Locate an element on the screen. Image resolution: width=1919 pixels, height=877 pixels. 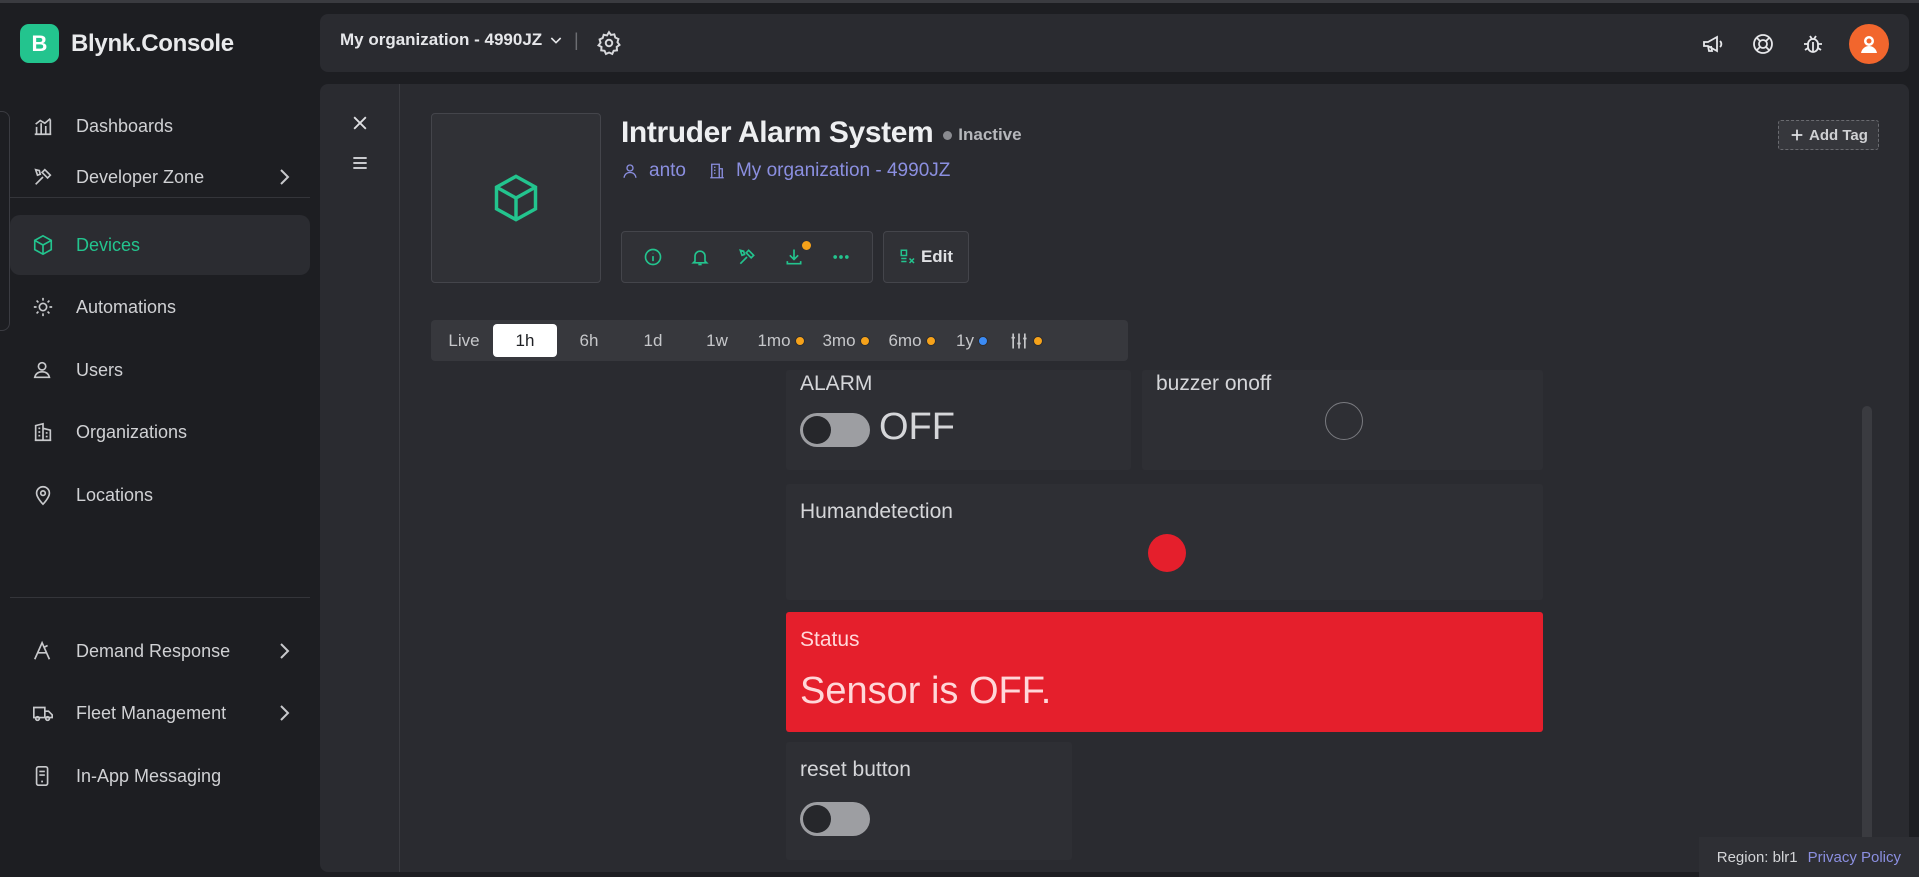
widget-reset-button: reset button is located at coordinates (929, 801).